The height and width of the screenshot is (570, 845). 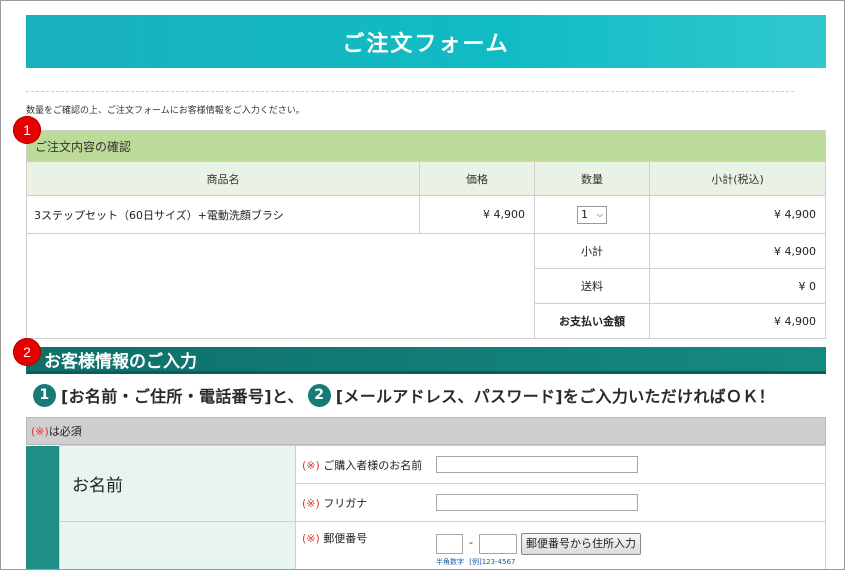 I want to click on zip-input-first, so click(x=449, y=544).